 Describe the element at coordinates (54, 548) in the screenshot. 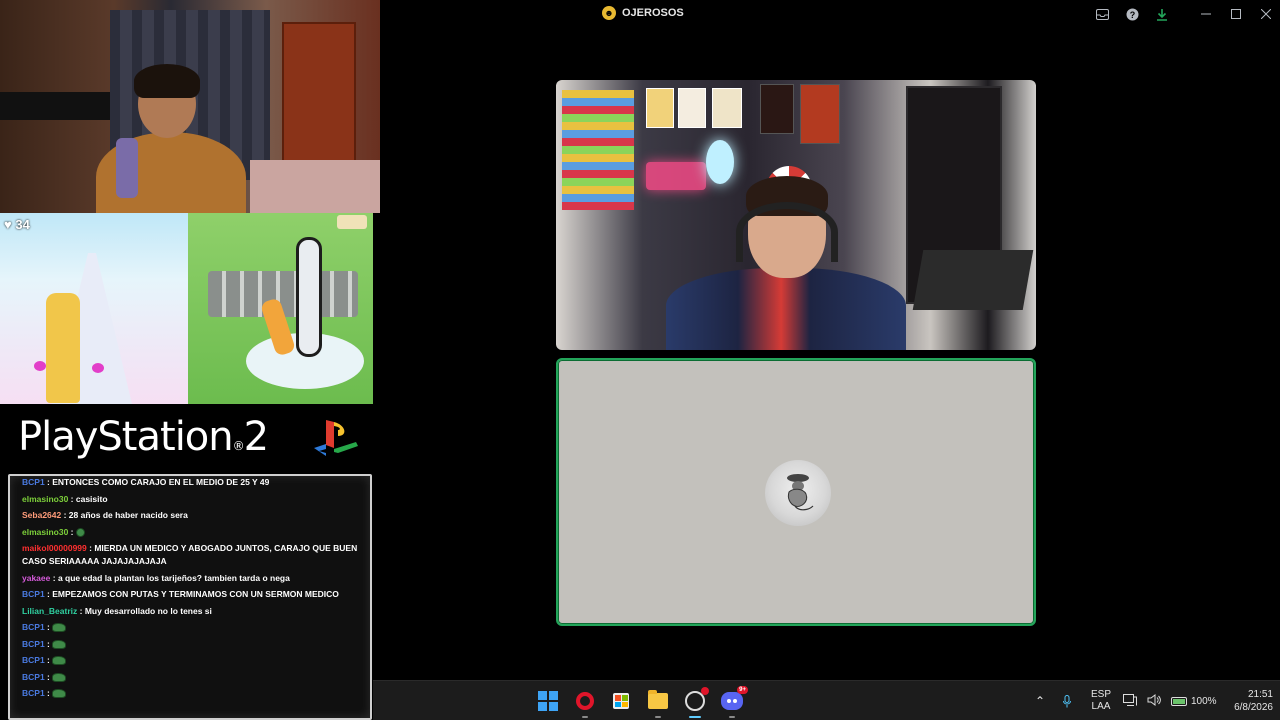

I see `chat-username: maikol00000999` at that location.